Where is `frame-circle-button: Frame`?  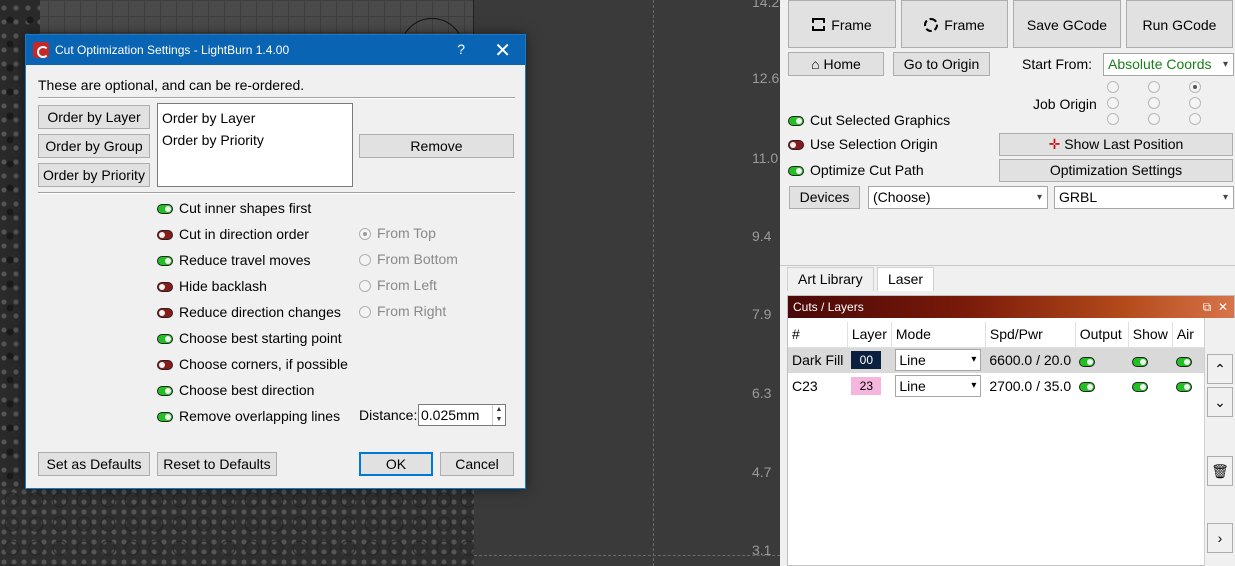
frame-circle-button: Frame is located at coordinates (954, 24).